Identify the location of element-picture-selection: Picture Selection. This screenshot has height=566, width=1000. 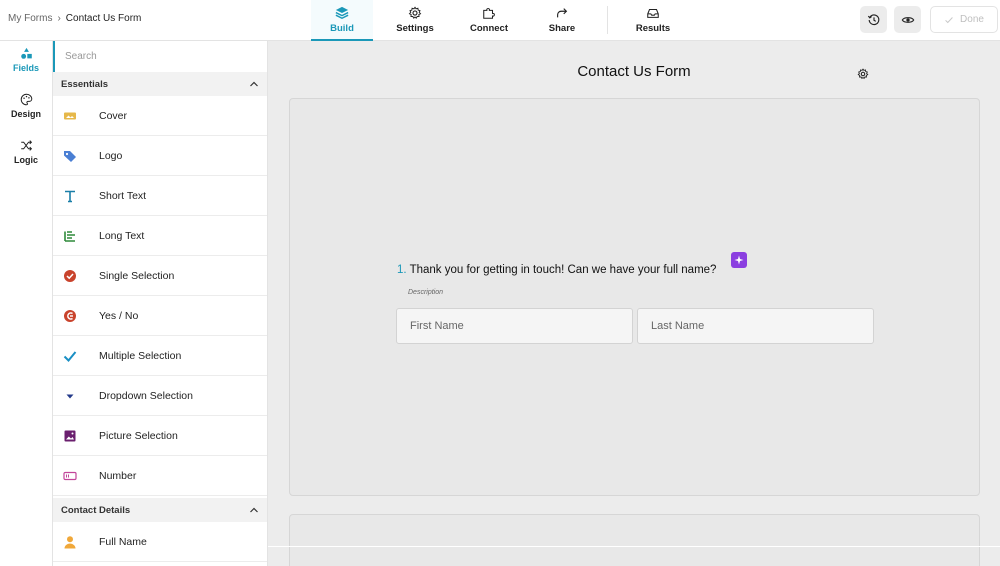
(160, 436).